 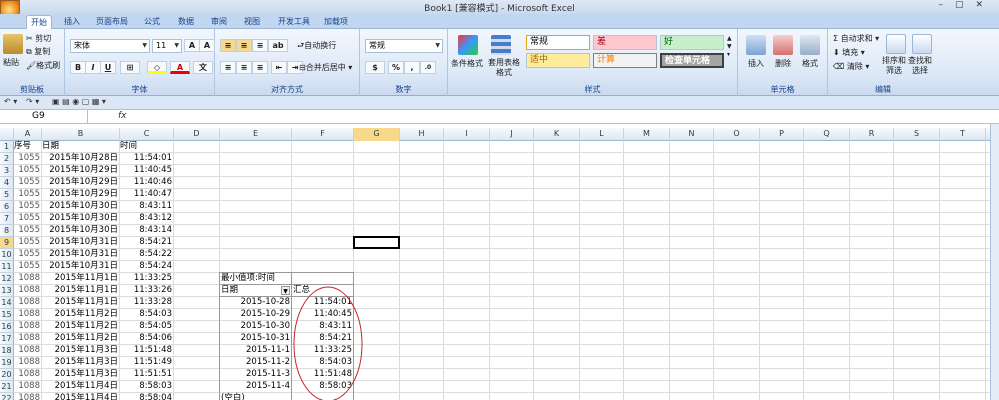 I want to click on red-circle-annotation, so click(x=328, y=343).